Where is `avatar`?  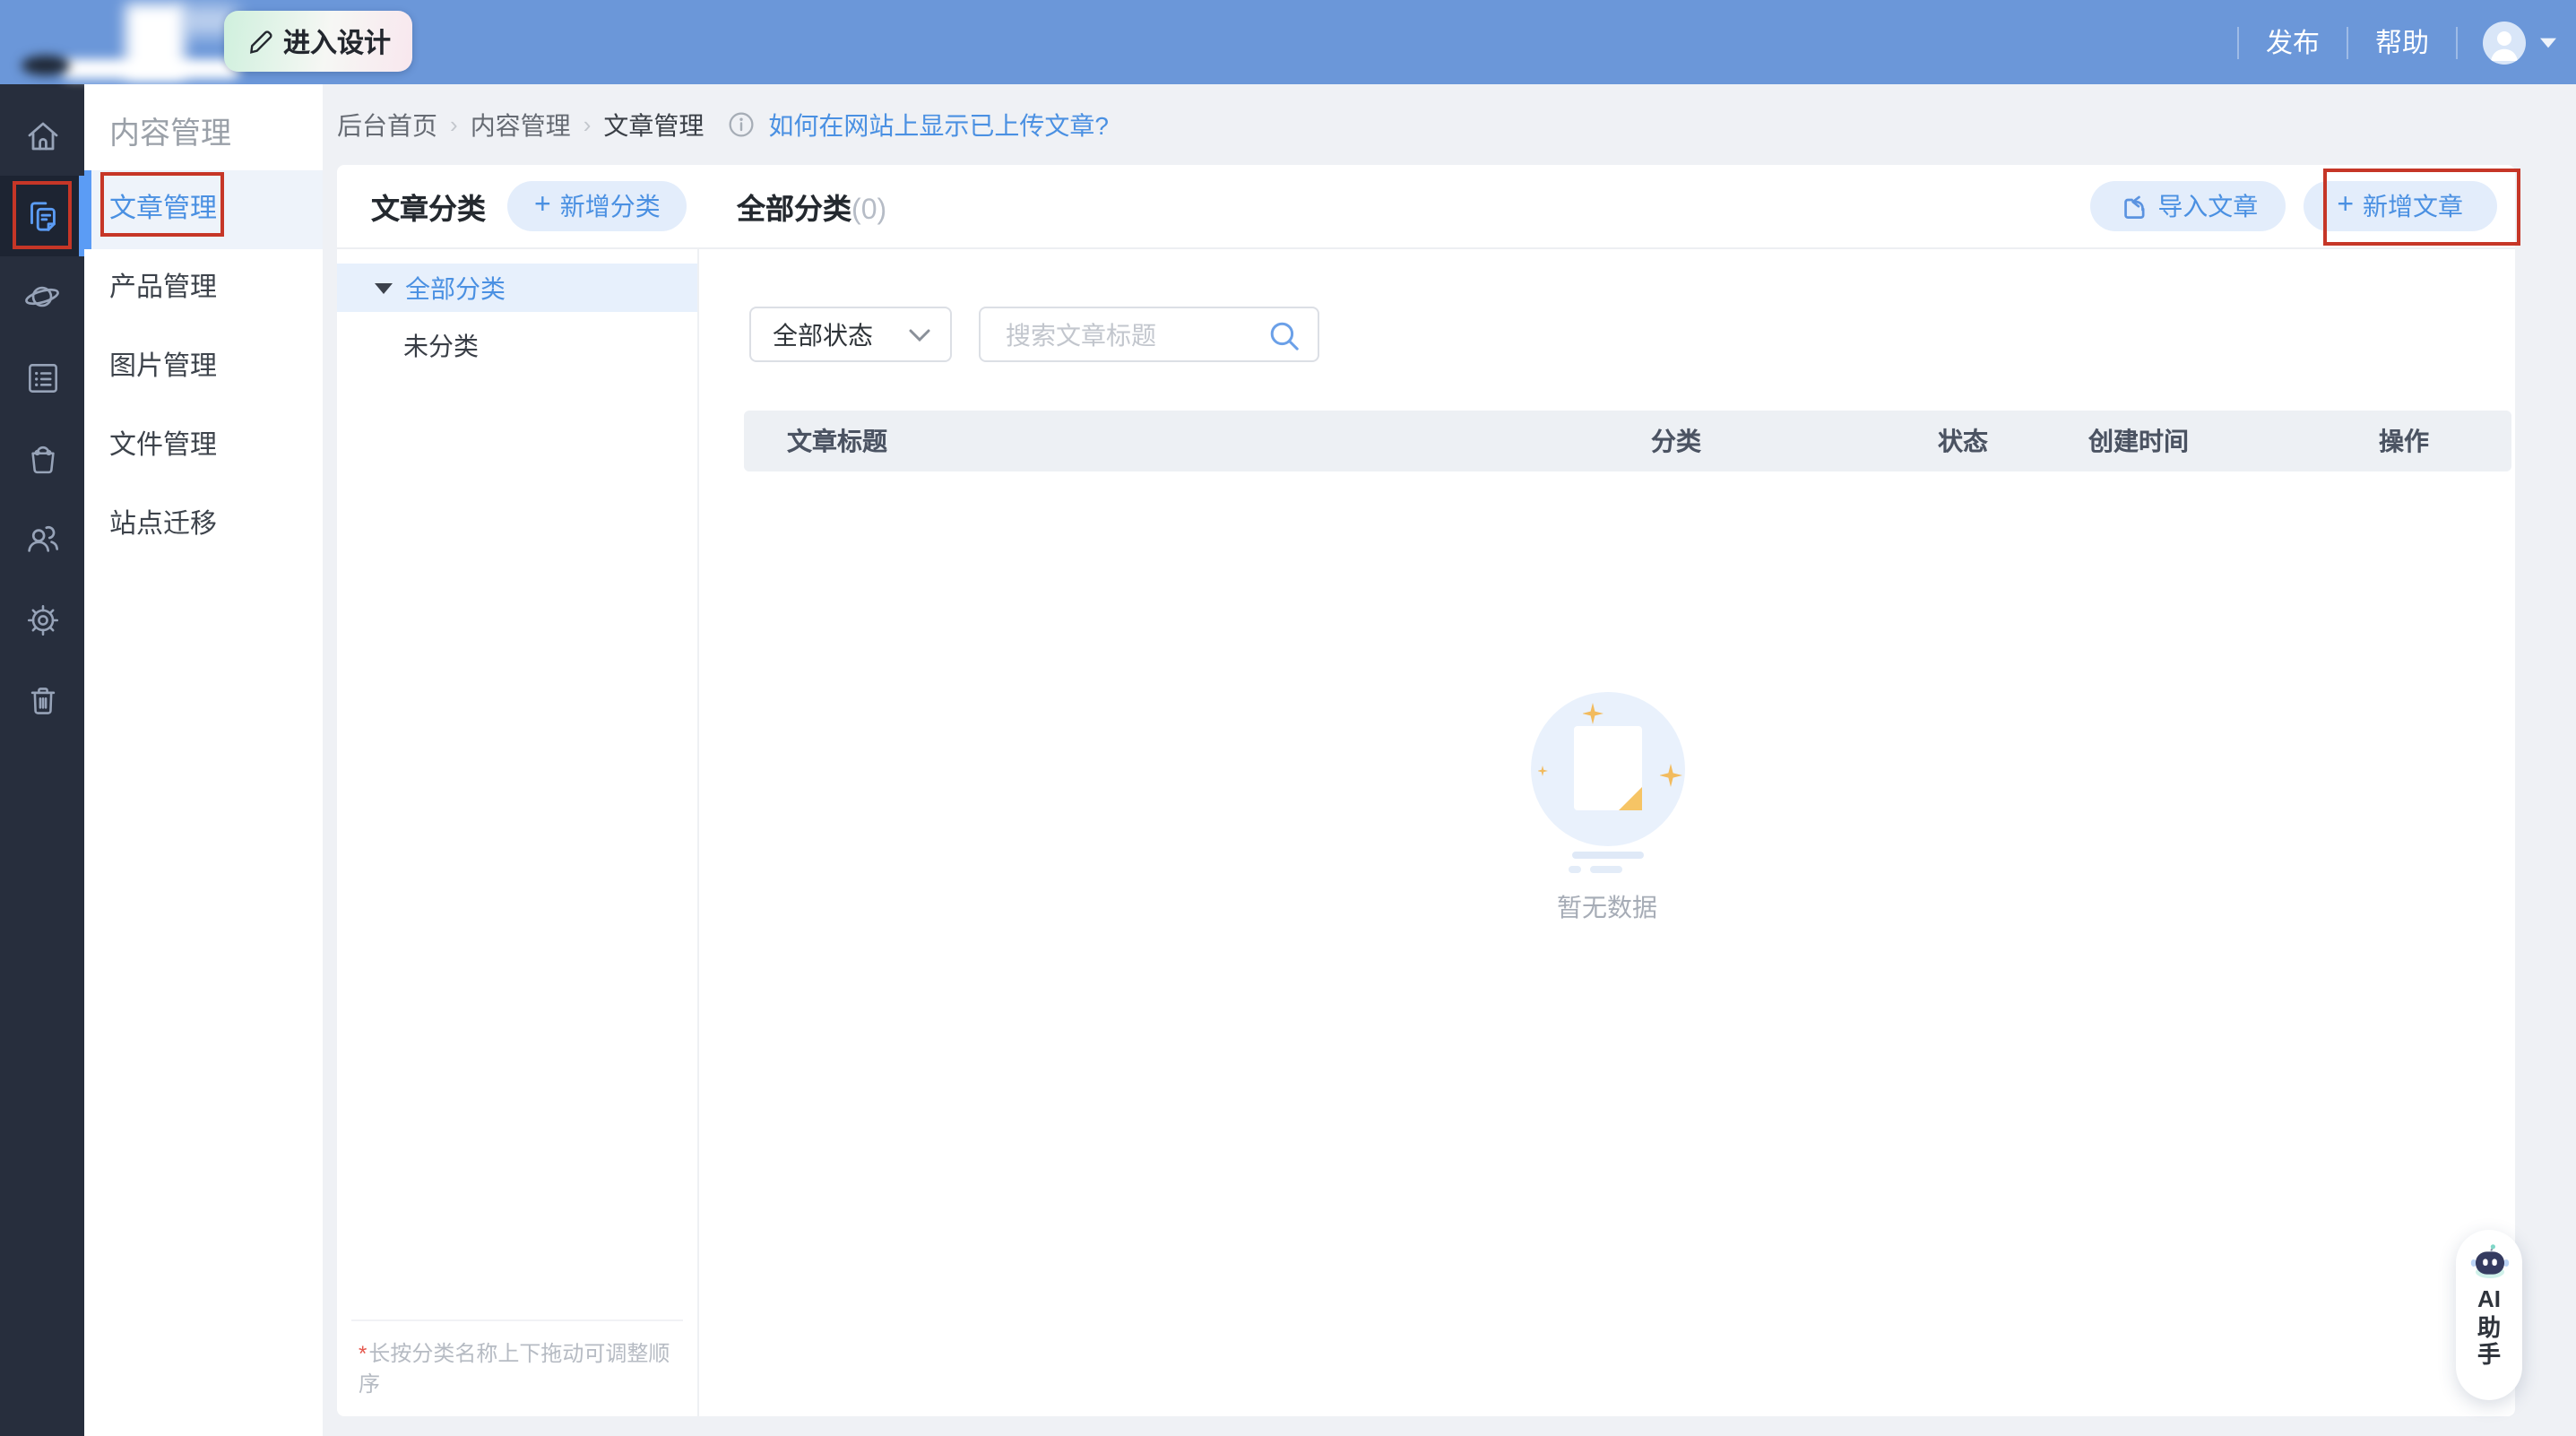 avatar is located at coordinates (2504, 42).